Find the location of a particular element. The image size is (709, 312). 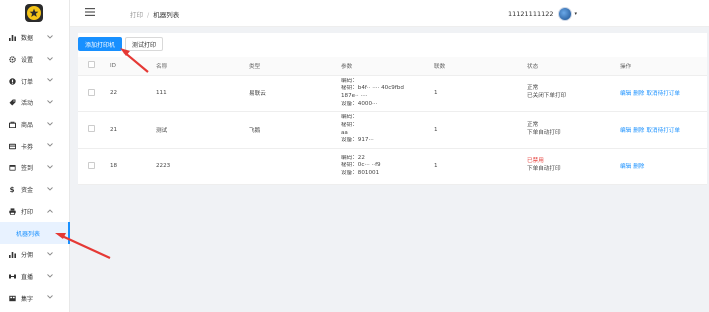

column-header: 操作 is located at coordinates (663, 66).